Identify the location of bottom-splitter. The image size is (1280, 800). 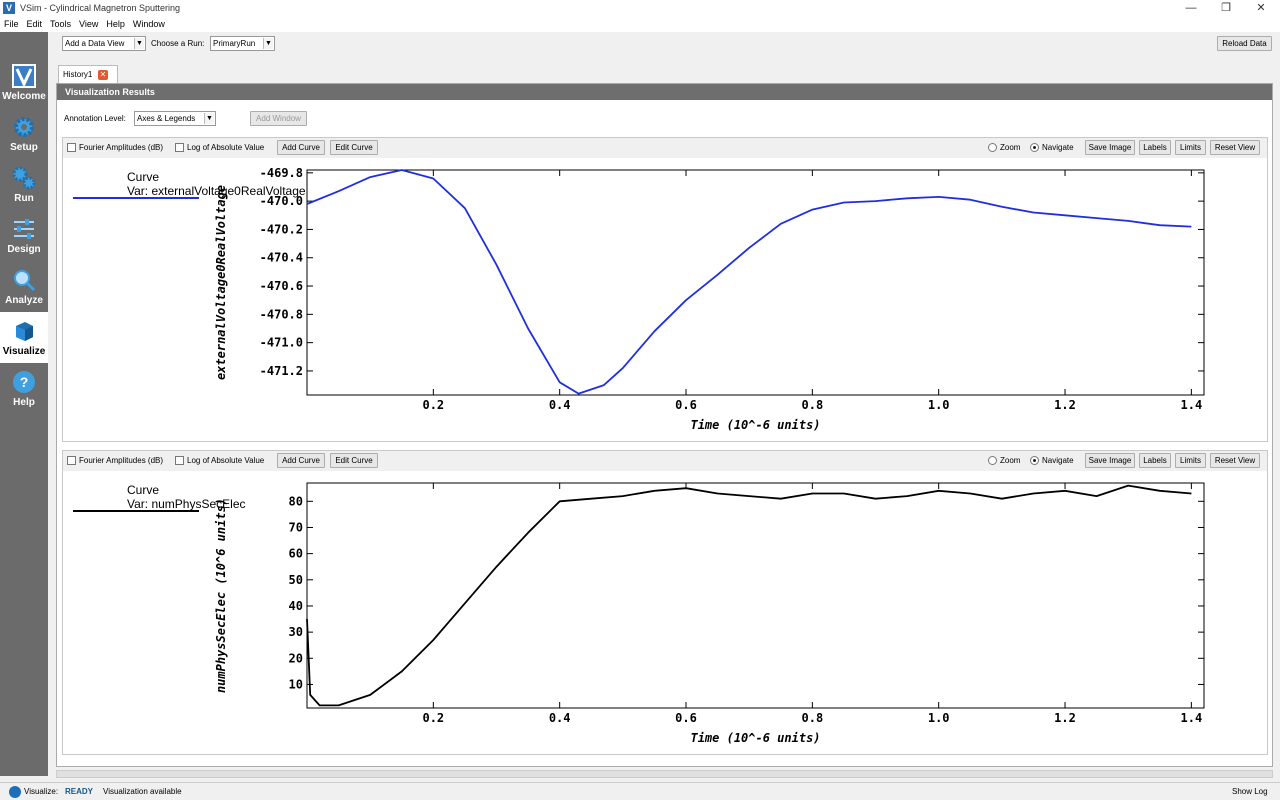
(664, 774).